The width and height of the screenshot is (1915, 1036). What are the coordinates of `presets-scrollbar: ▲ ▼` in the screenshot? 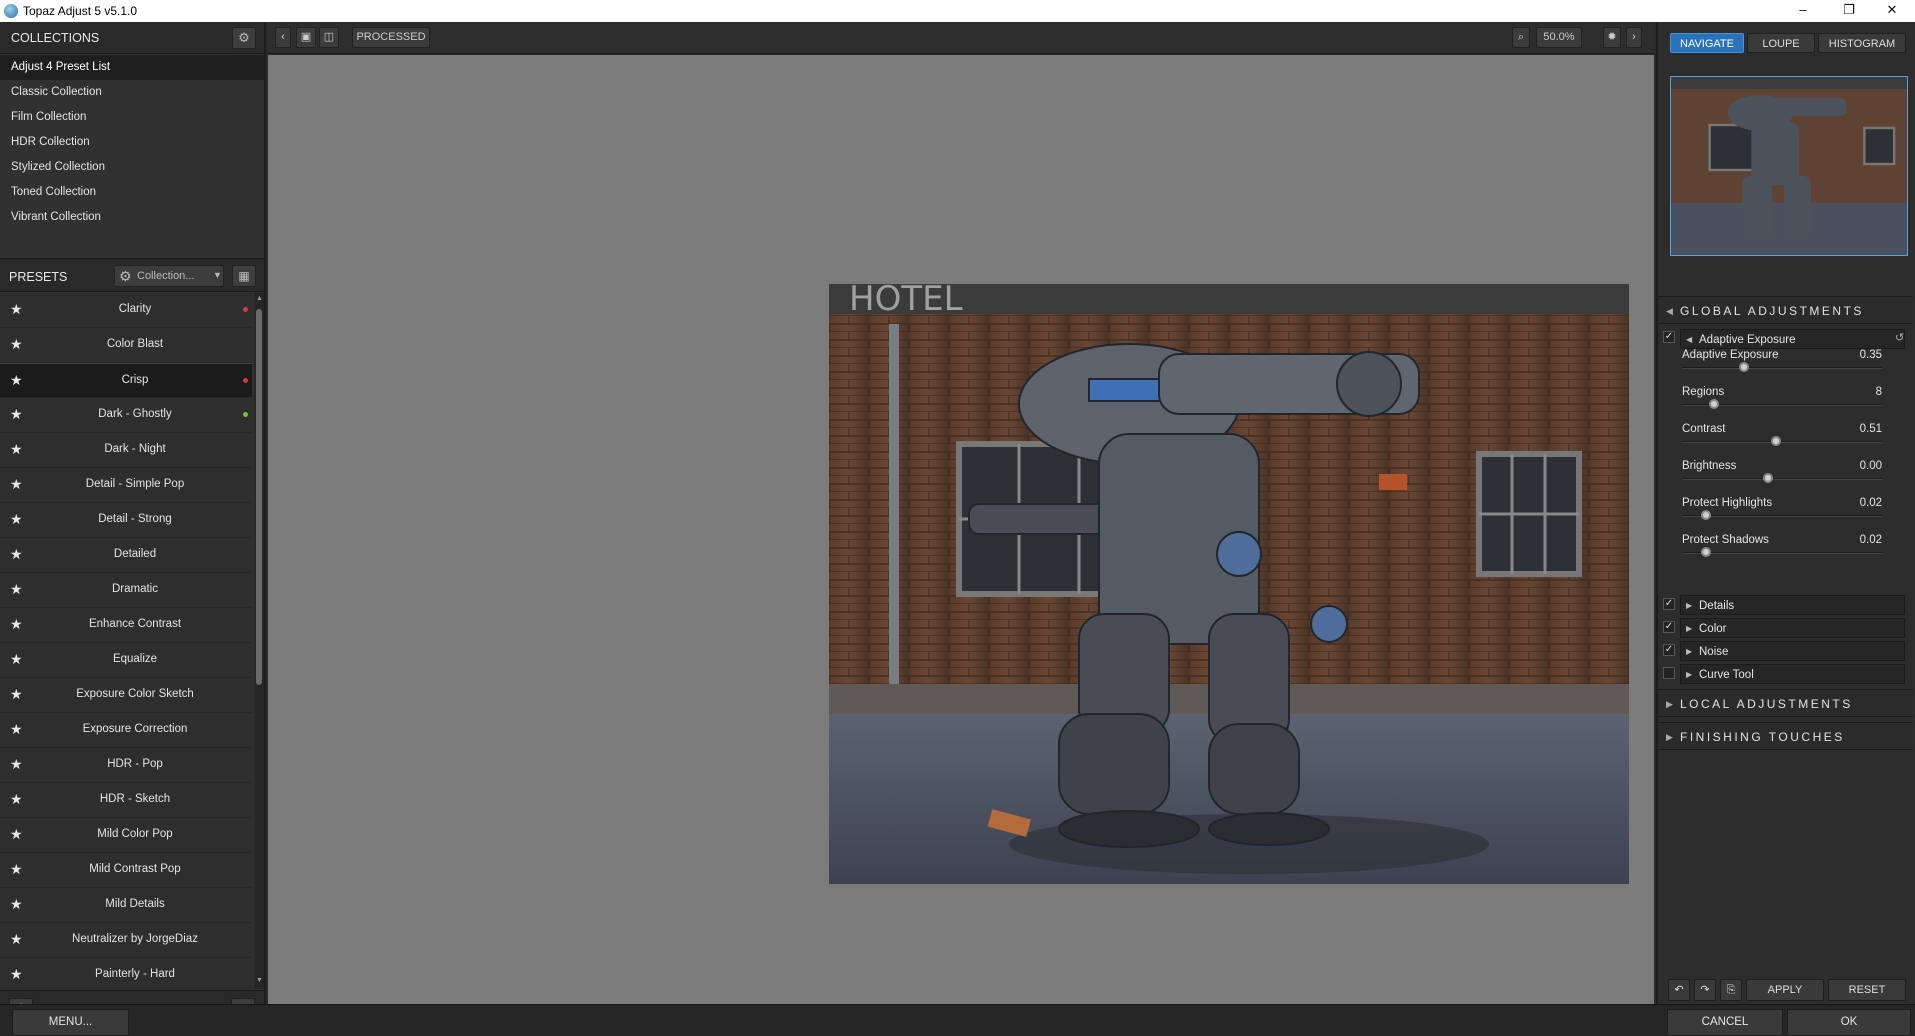 It's located at (259, 641).